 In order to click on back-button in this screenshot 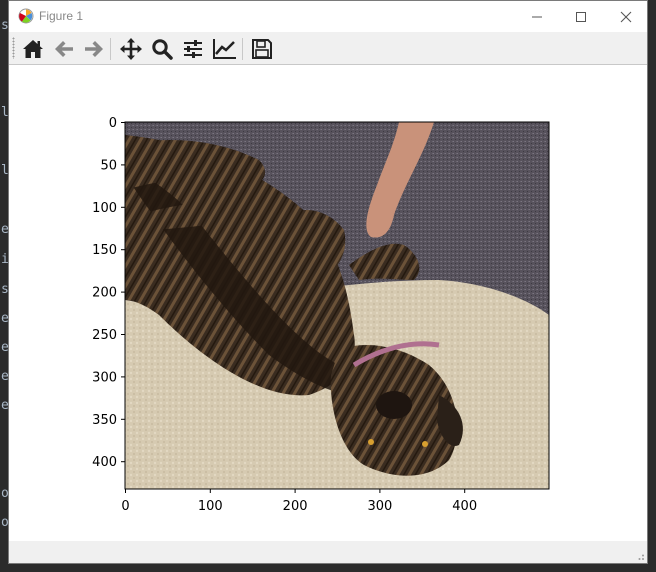, I will do `click(64, 49)`.